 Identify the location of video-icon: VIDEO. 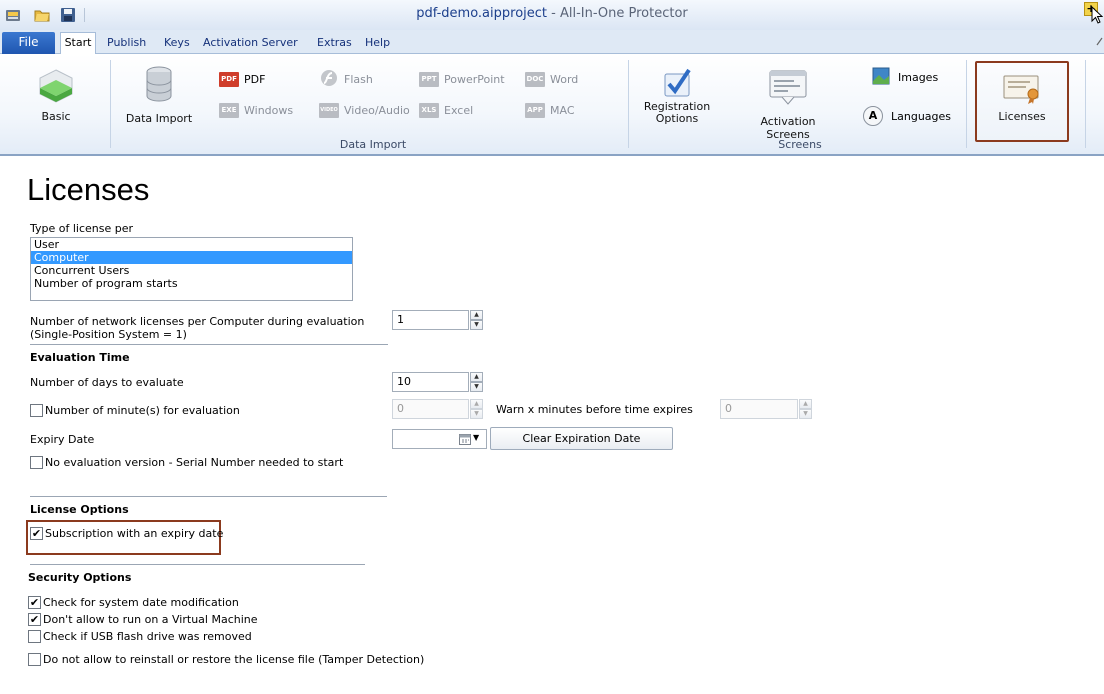
(329, 110).